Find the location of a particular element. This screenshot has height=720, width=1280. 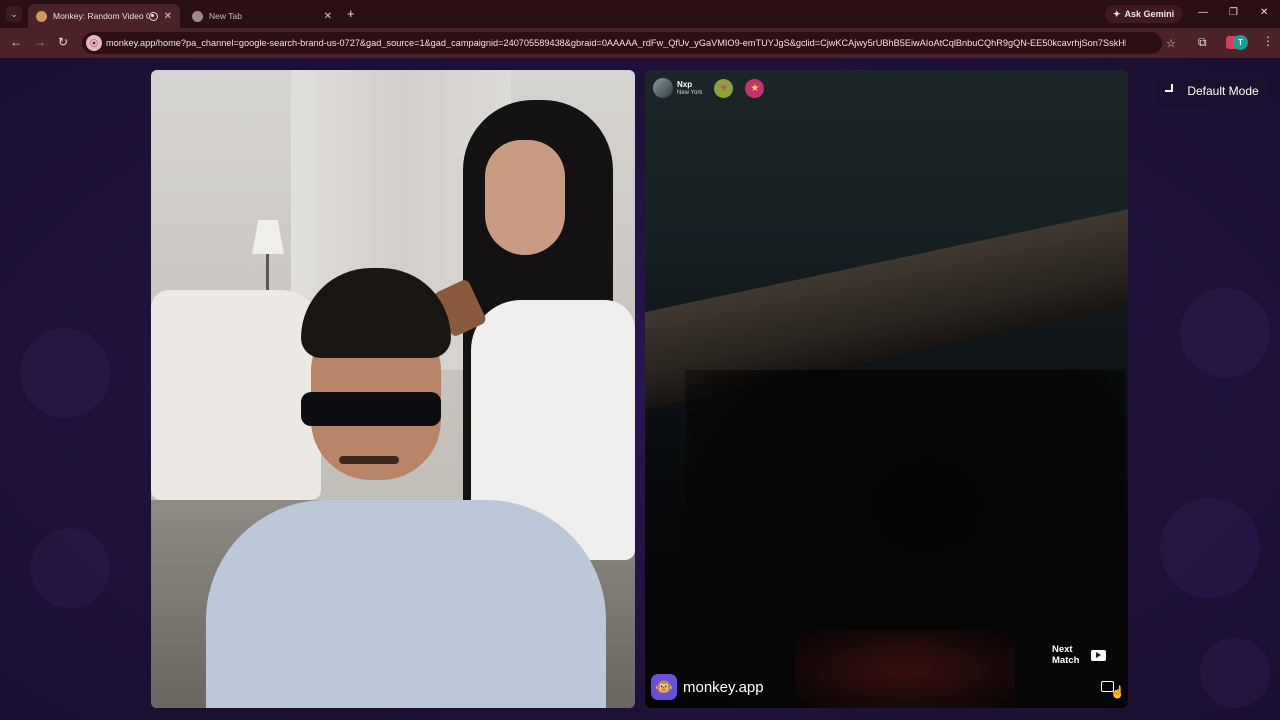

minimize-icon: — is located at coordinates (1203, 12).